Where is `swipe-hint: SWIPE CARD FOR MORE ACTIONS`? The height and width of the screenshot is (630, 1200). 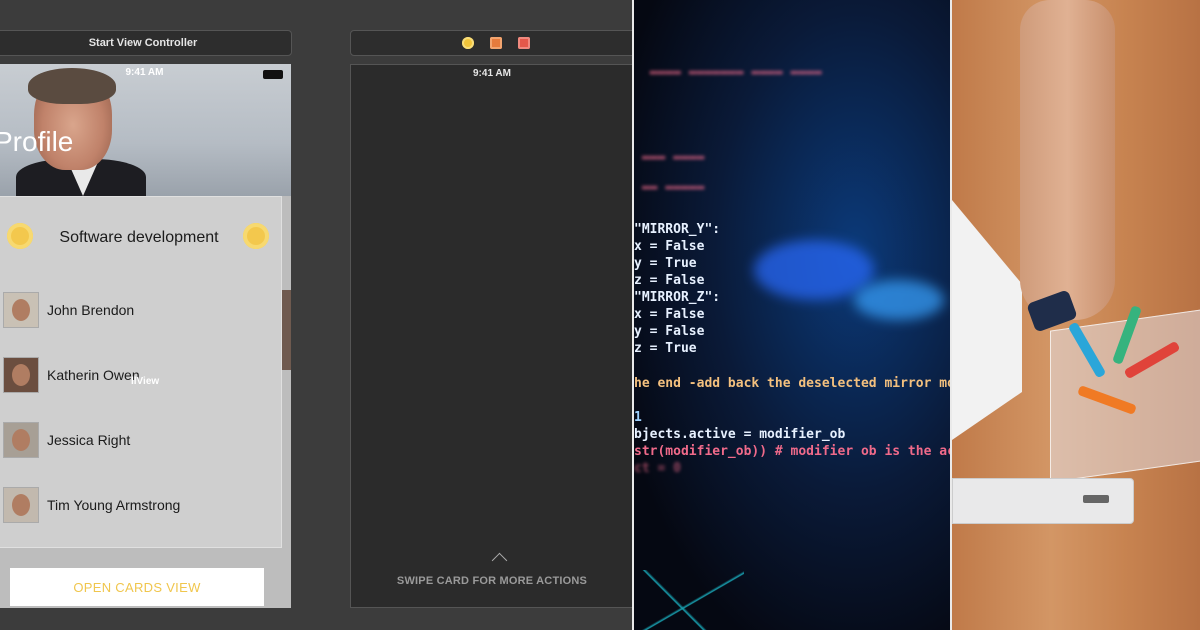 swipe-hint: SWIPE CARD FOR MORE ACTIONS is located at coordinates (492, 581).